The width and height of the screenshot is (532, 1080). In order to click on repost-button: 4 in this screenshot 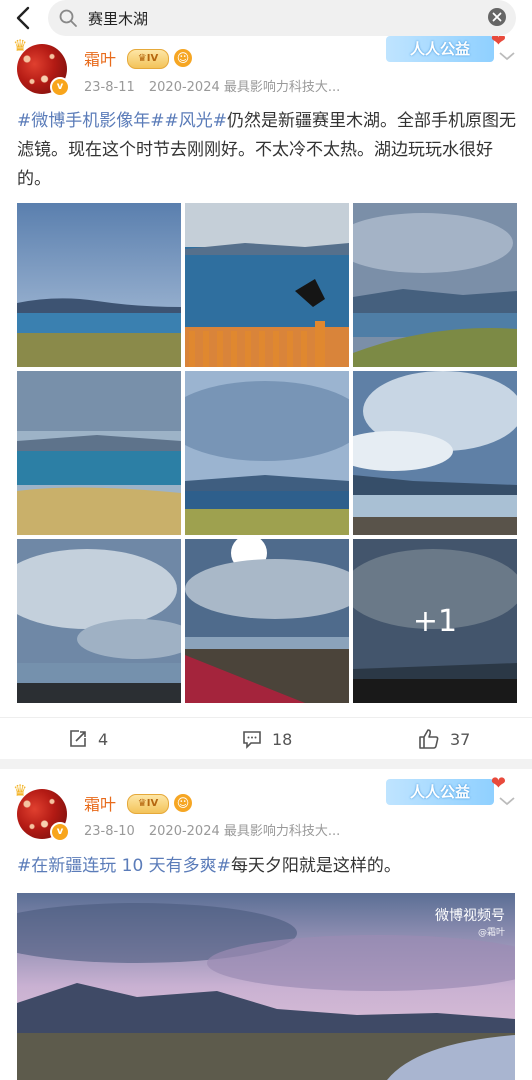, I will do `click(88, 738)`.